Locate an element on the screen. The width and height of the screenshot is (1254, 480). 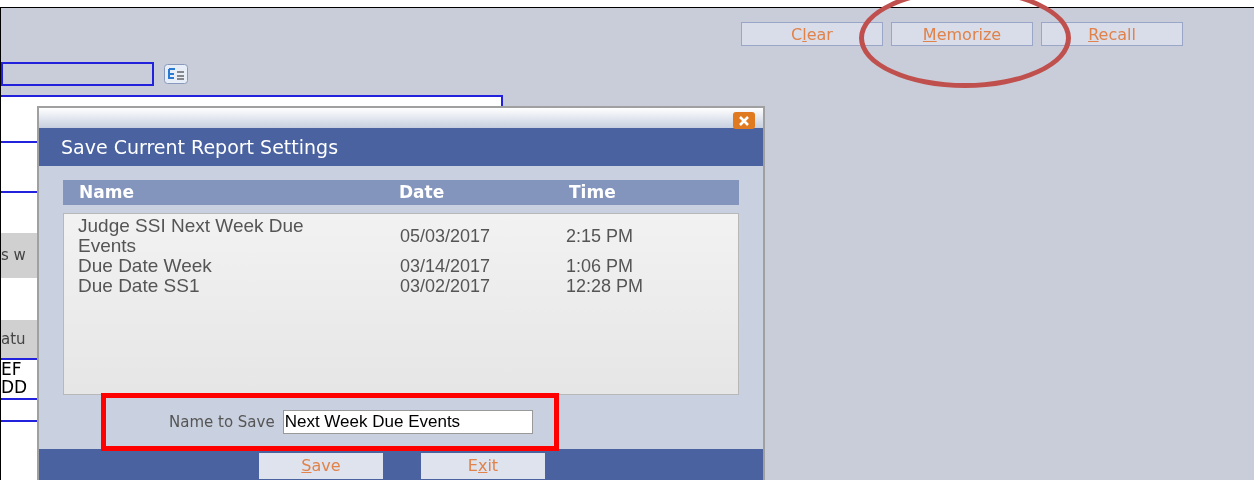
time-cell: 2:15 PM is located at coordinates (600, 236).